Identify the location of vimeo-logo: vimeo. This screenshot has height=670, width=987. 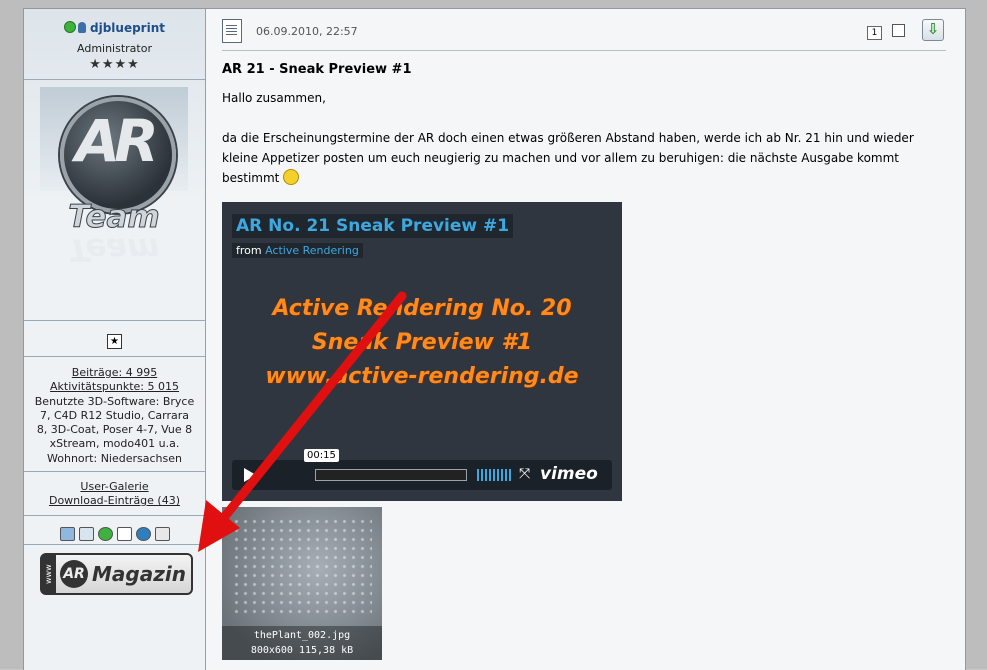
(569, 474).